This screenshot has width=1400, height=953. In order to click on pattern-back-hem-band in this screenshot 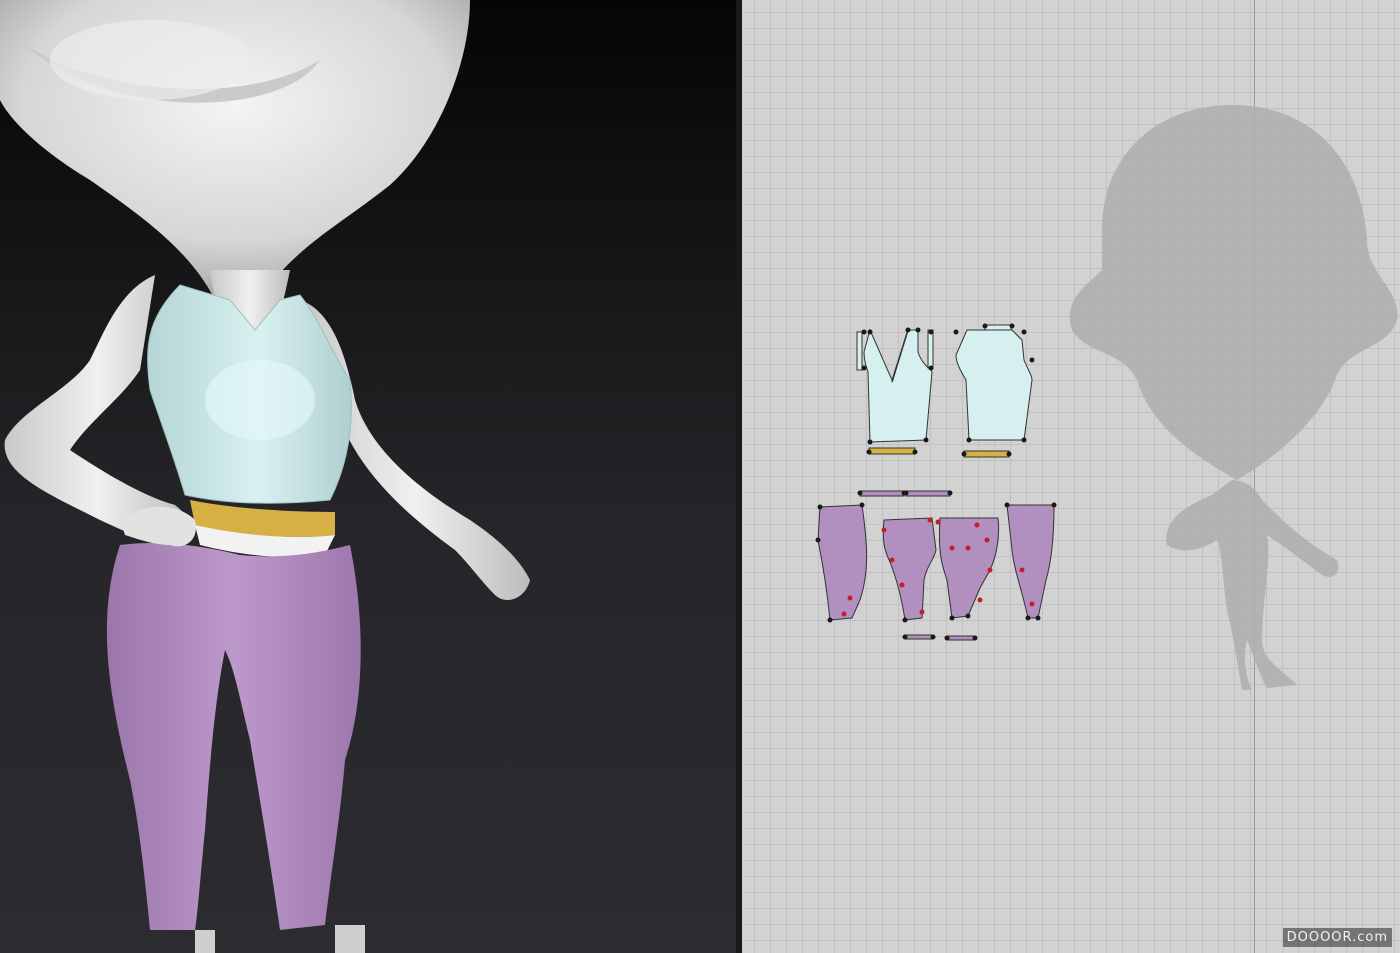, I will do `click(986, 454)`.